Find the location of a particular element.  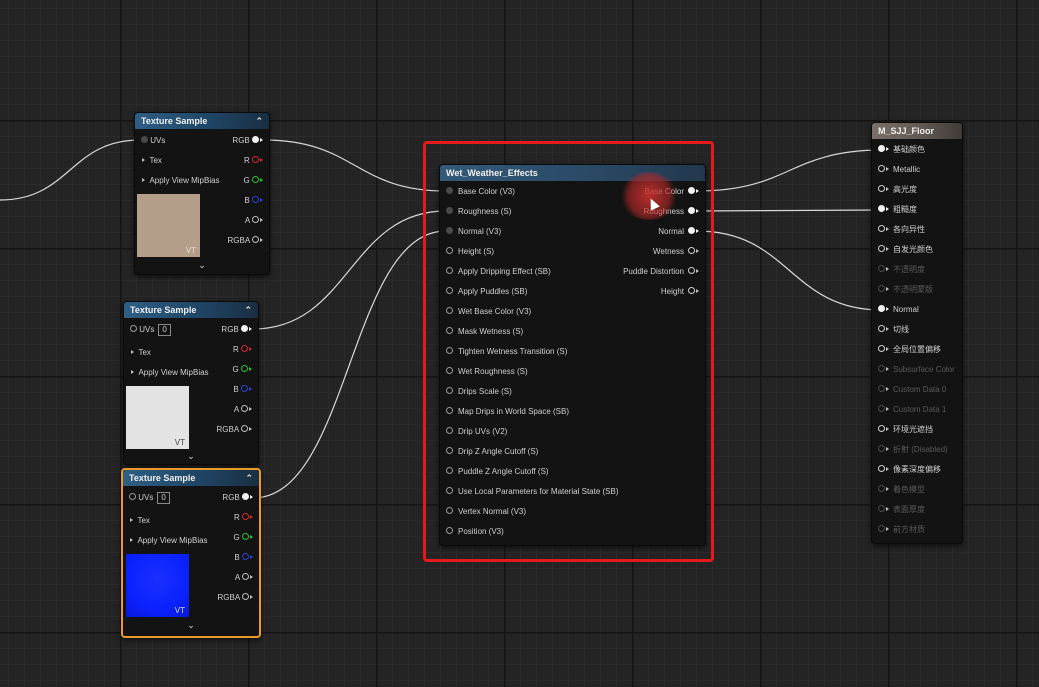

weather-input-row: Drips Scale (S) is located at coordinates (479, 392).